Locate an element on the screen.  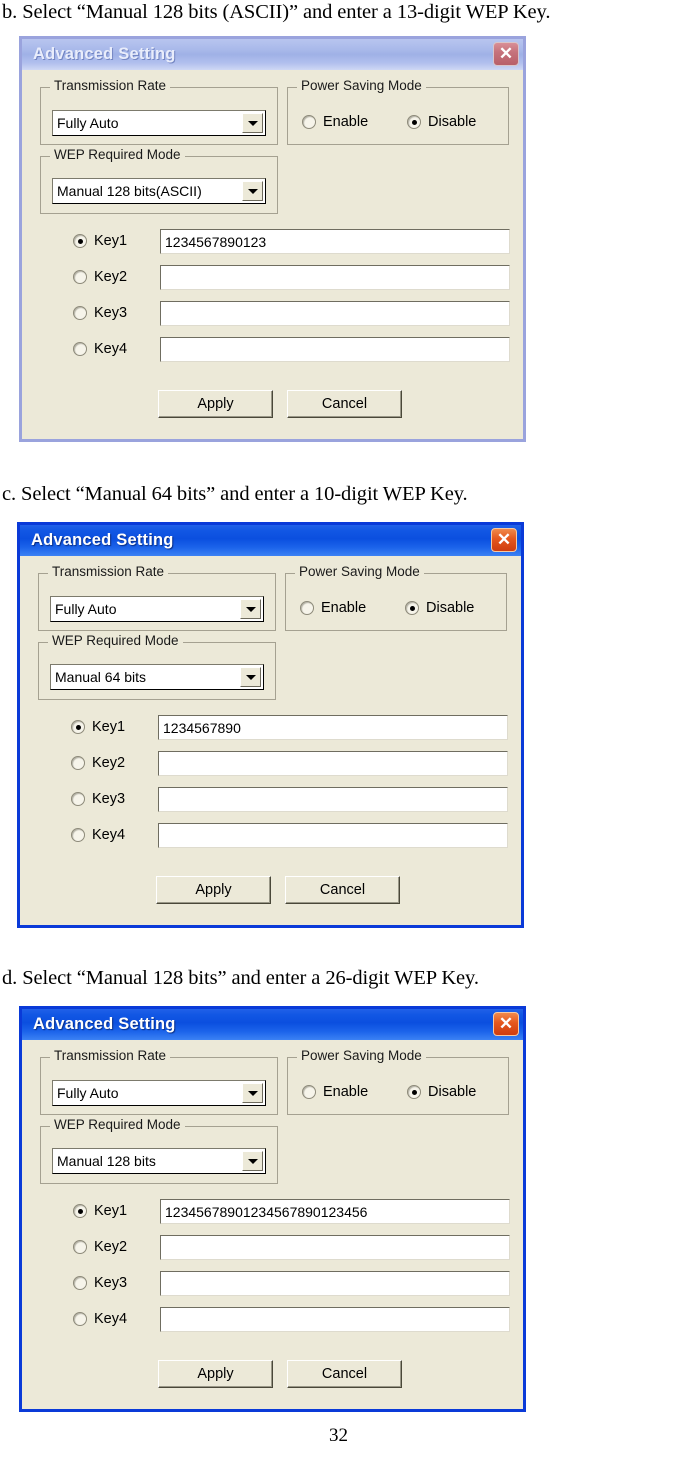
transmission-rate-legend: Transmission Rate is located at coordinates (110, 85).